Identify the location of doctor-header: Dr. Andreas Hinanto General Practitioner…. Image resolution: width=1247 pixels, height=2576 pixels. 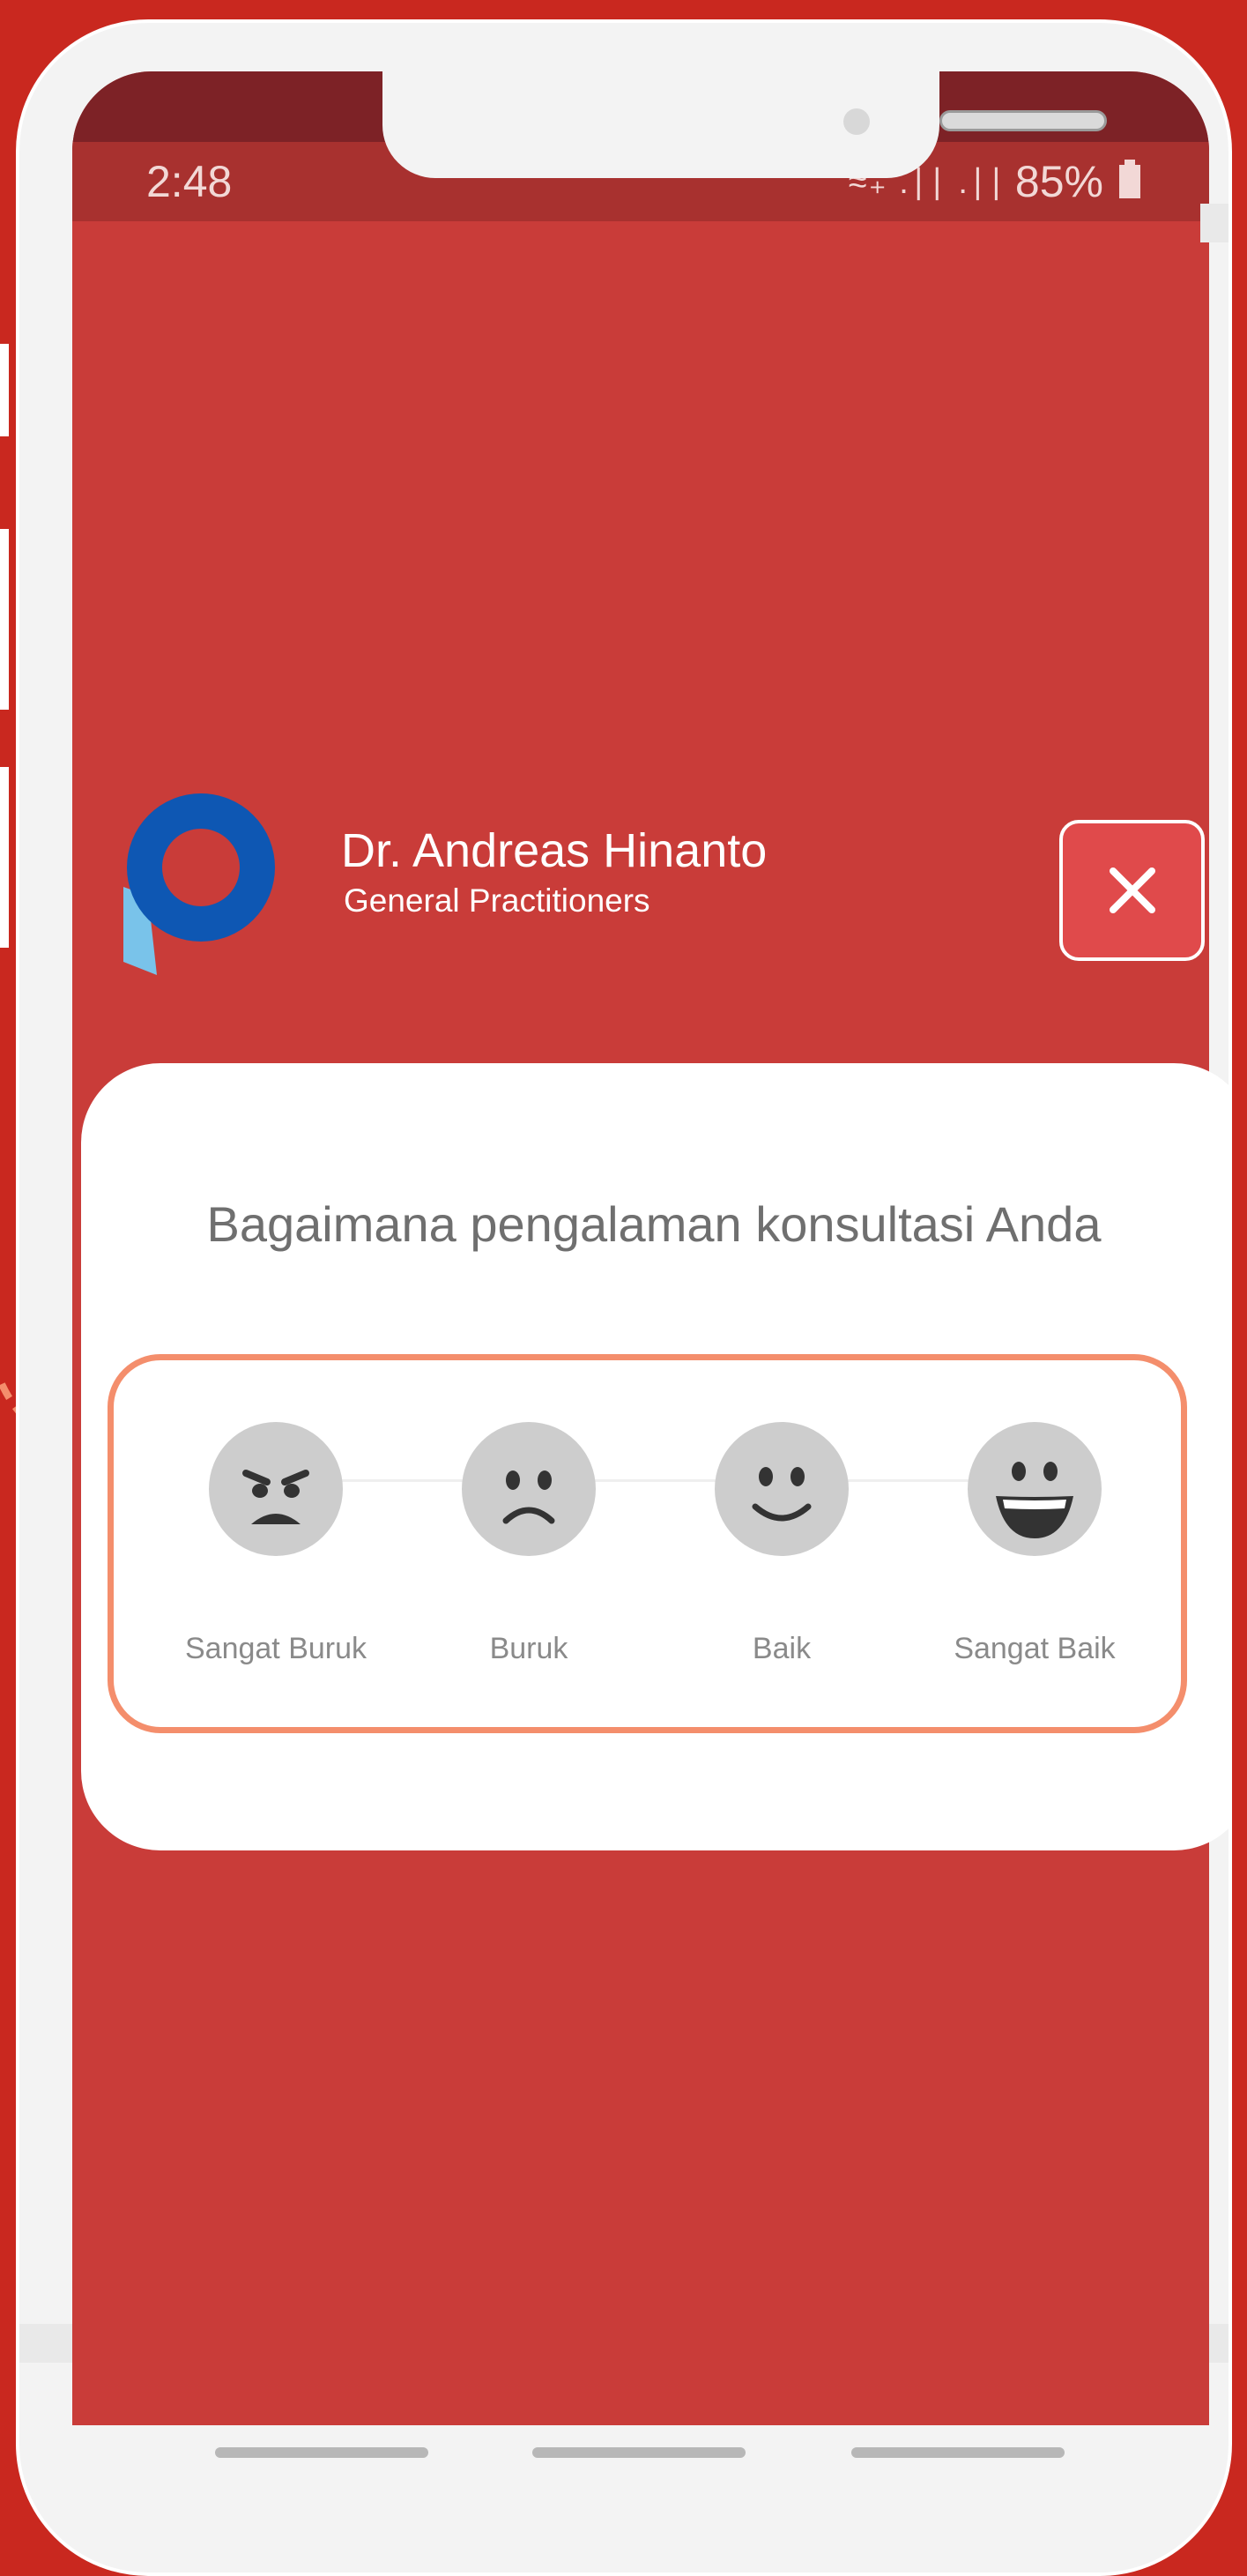
(640, 887).